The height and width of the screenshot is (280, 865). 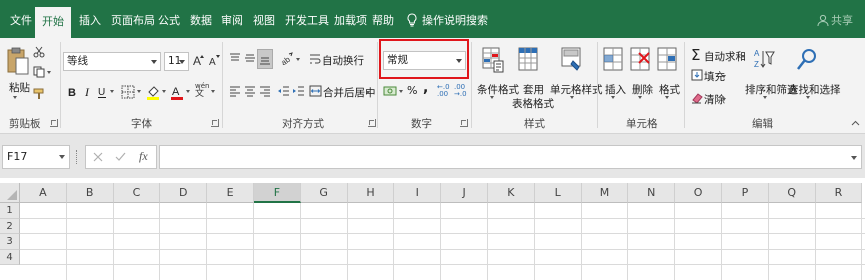 What do you see at coordinates (264, 24) in the screenshot?
I see `tab-view: 视图` at bounding box center [264, 24].